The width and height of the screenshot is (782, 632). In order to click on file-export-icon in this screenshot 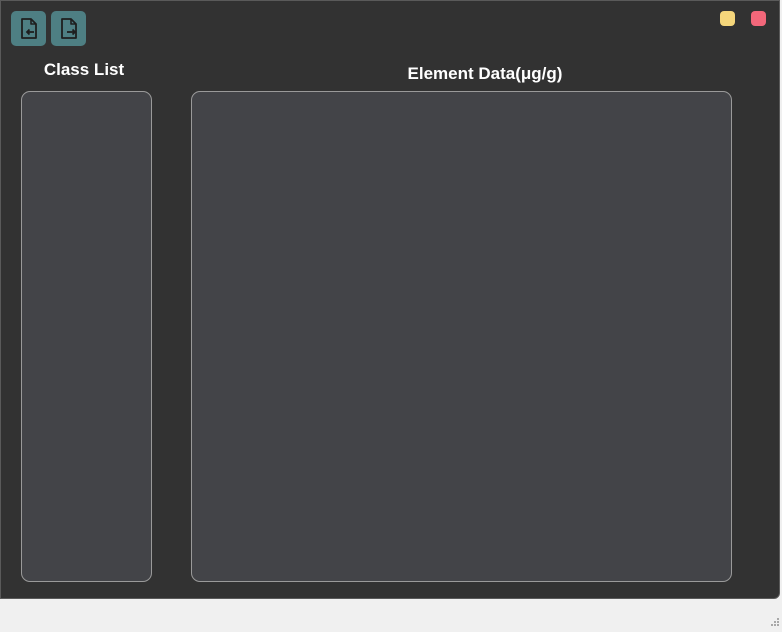, I will do `click(69, 29)`.